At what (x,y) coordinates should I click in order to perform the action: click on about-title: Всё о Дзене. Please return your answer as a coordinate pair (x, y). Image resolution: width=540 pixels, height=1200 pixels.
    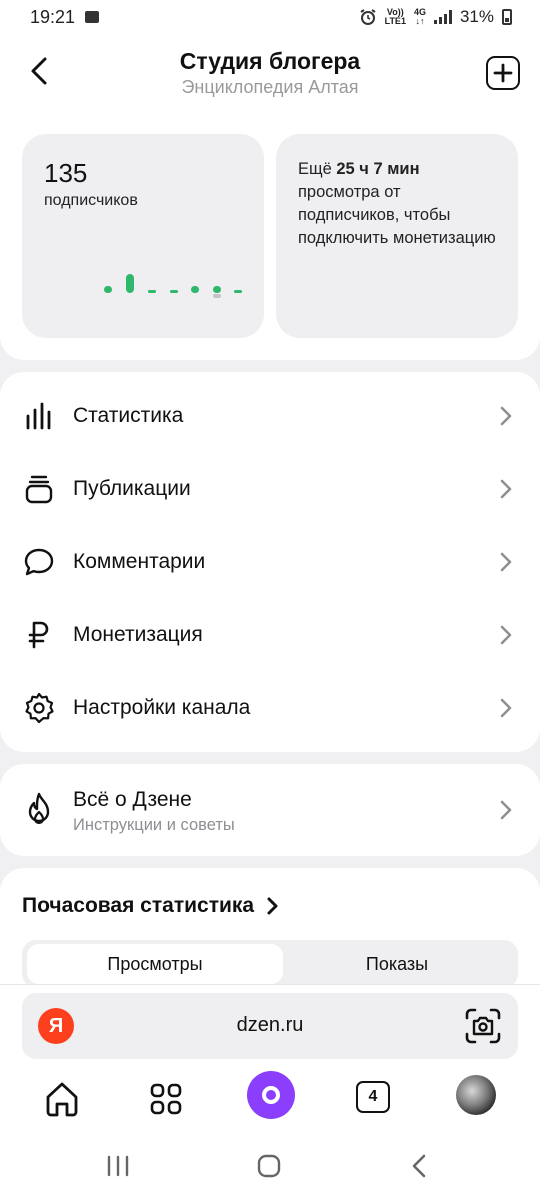
    Looking at the image, I should click on (132, 799).